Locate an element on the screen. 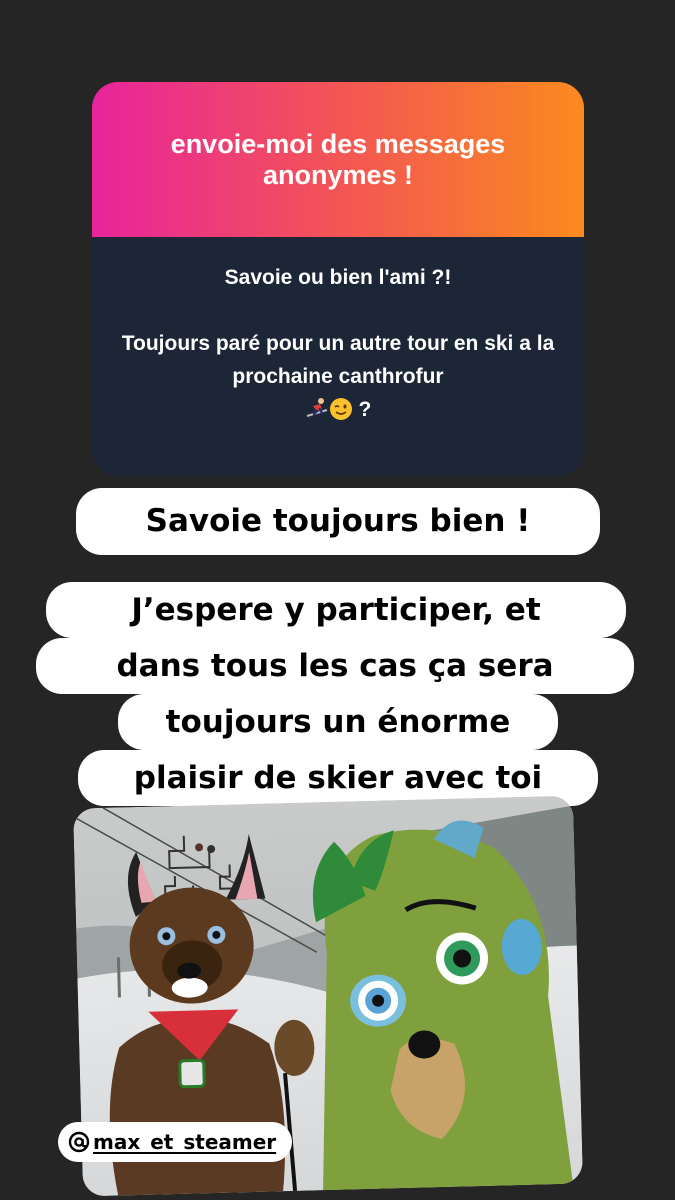 The width and height of the screenshot is (675, 1200). reply-line-2: J’espere y participer, et is located at coordinates (336, 610).